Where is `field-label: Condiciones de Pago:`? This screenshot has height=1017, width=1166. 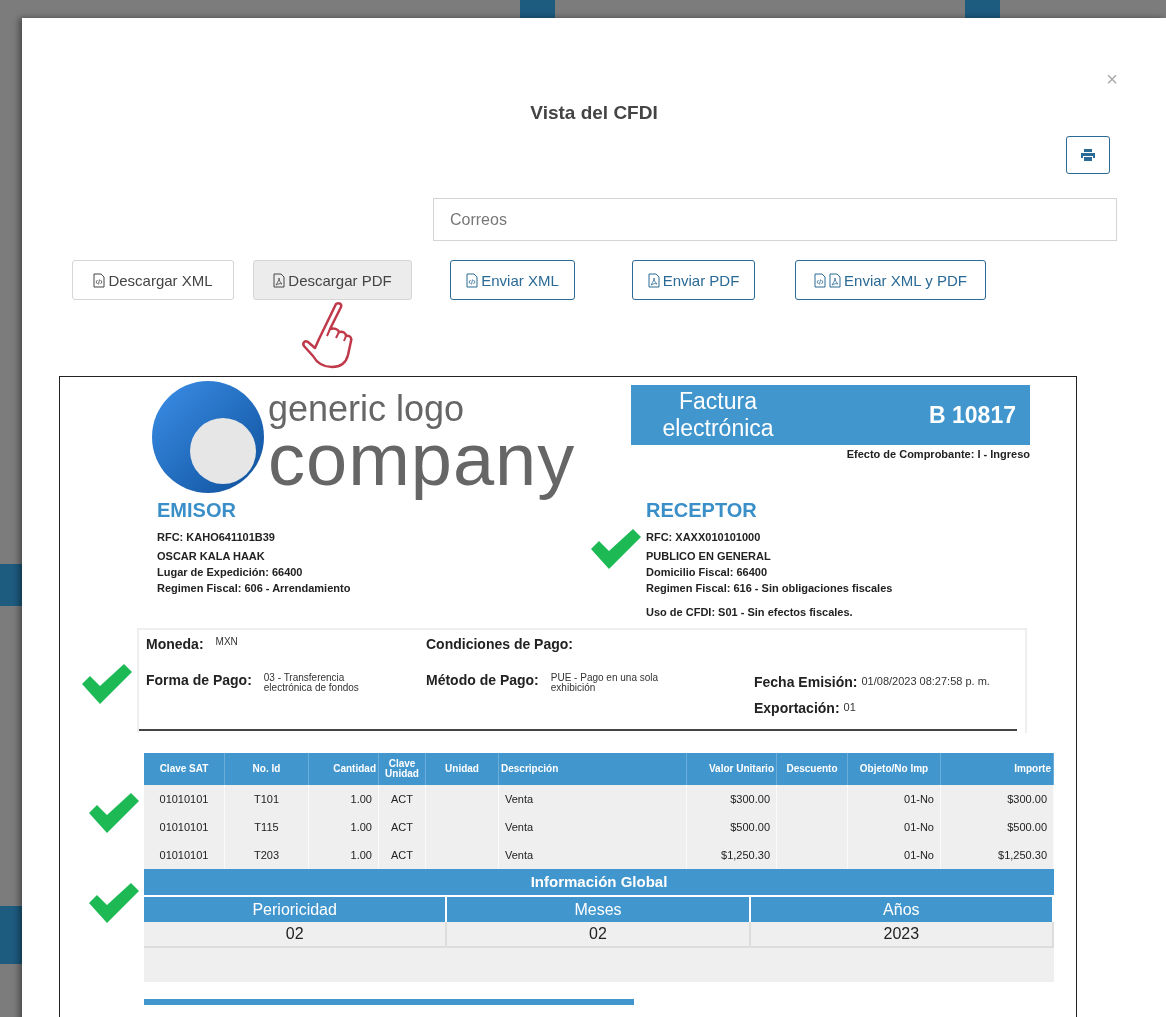 field-label: Condiciones de Pago: is located at coordinates (499, 644).